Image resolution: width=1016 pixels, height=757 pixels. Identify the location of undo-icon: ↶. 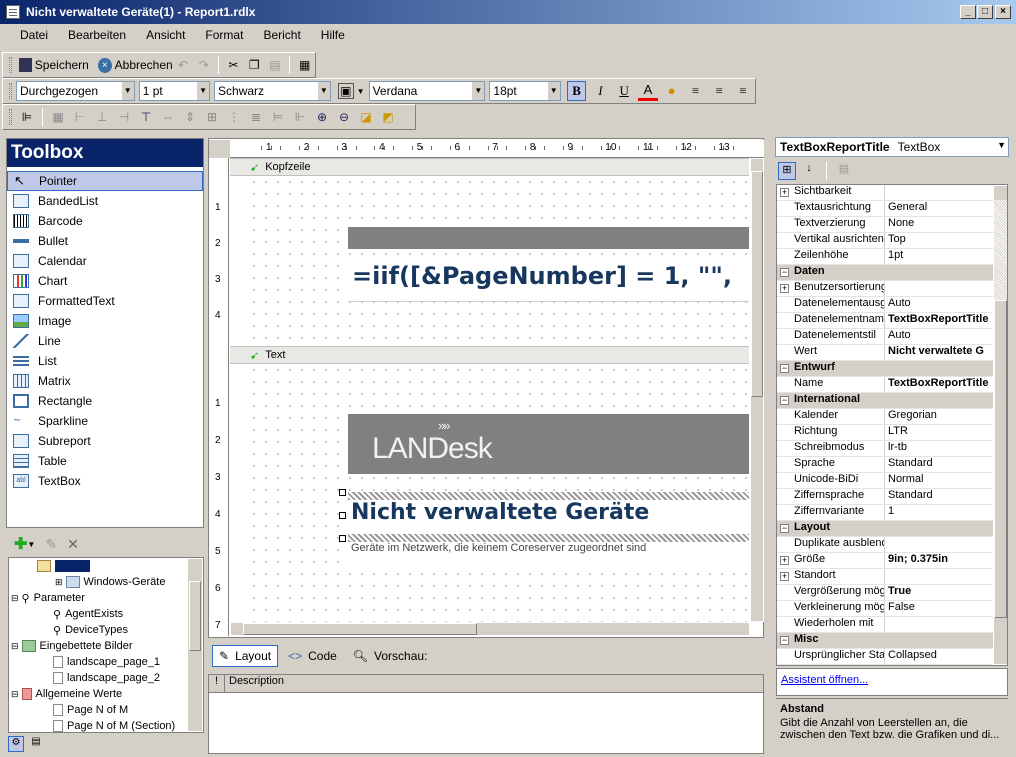
(183, 65).